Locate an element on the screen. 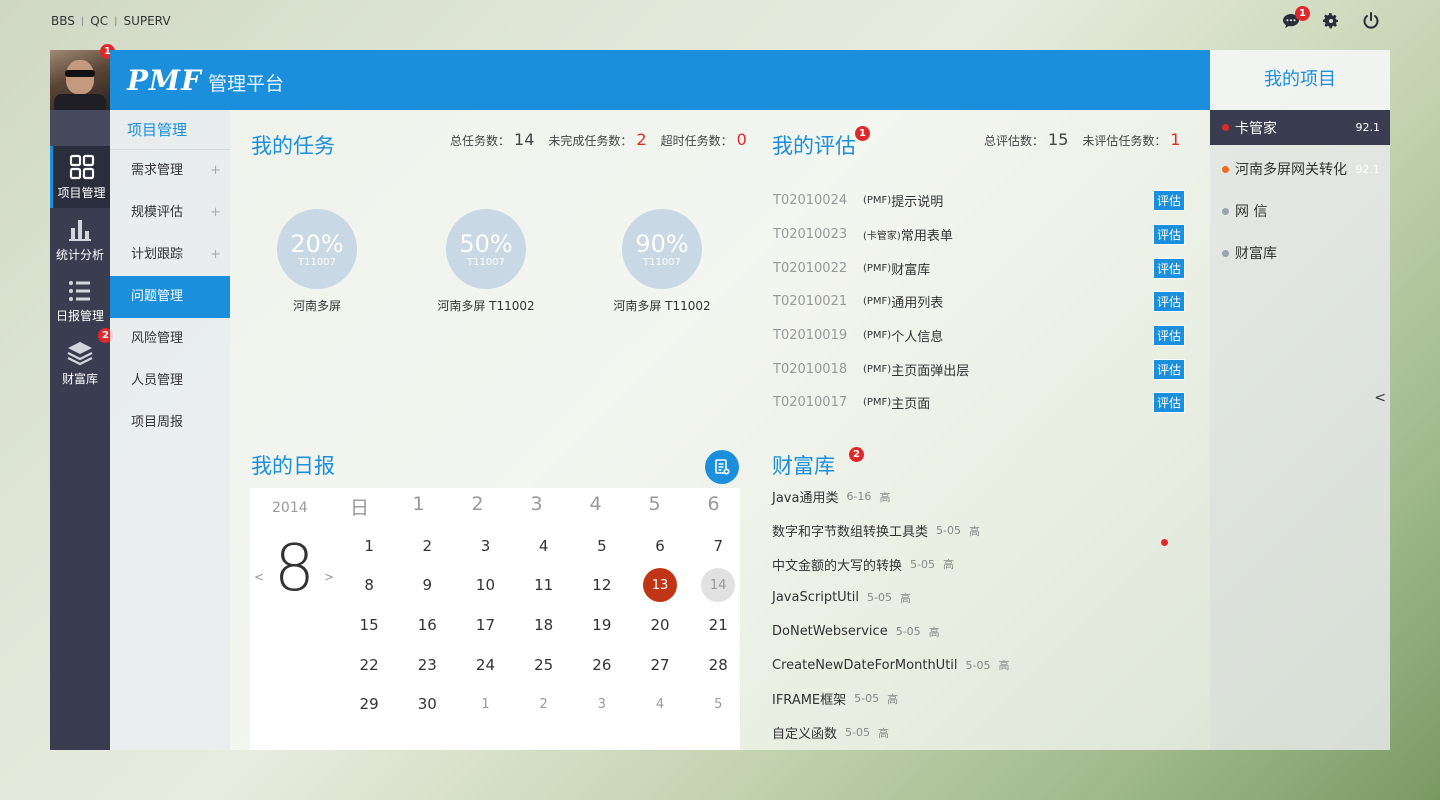 The image size is (1440, 800). calendar-day: 21 is located at coordinates (718, 625).